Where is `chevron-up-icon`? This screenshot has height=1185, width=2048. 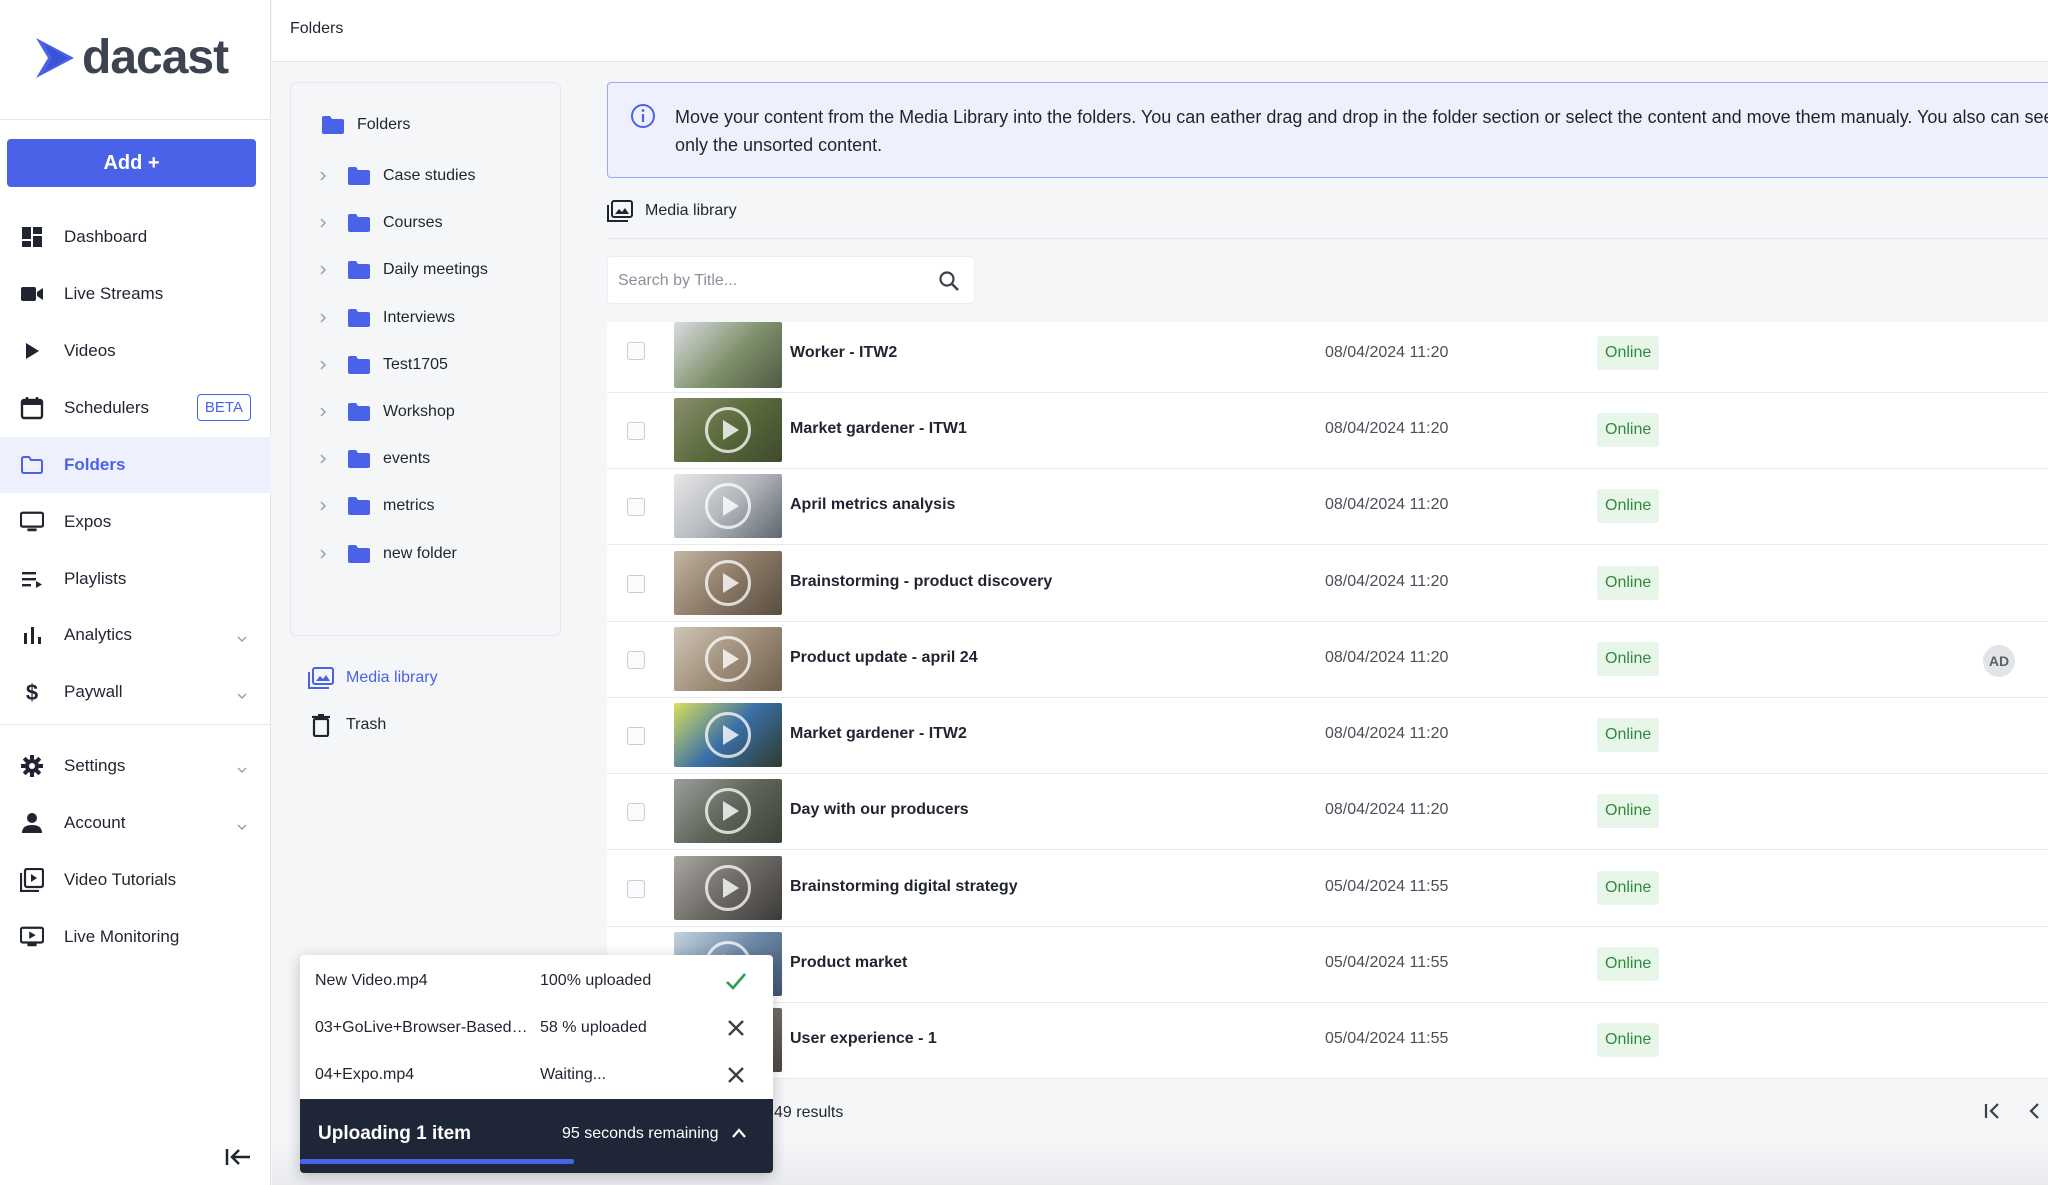 chevron-up-icon is located at coordinates (739, 1133).